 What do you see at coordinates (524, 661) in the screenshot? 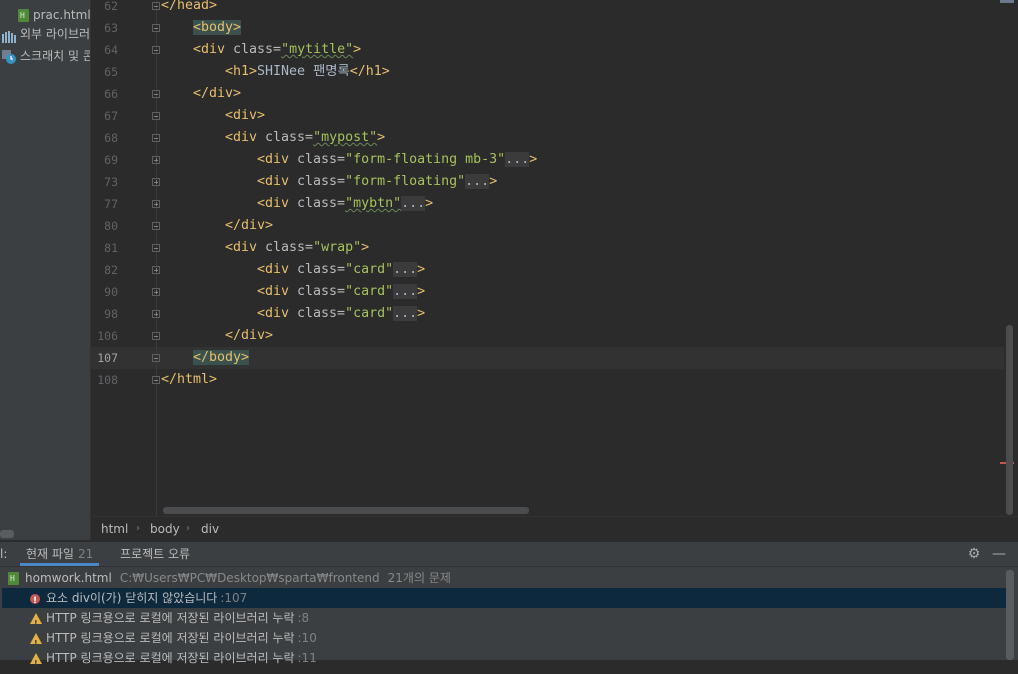
I see `problem-row: HTTP 링크용으로 로컬에 저장된 라이브러리 누락:11` at bounding box center [524, 661].